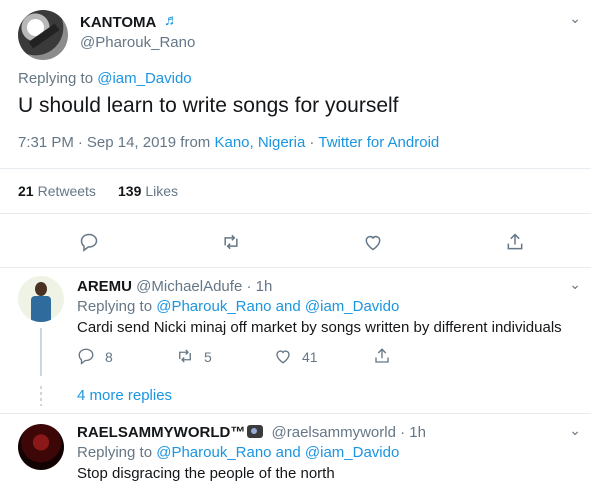 This screenshot has height=501, width=591. I want to click on retweets-label: Retweets, so click(66, 191).